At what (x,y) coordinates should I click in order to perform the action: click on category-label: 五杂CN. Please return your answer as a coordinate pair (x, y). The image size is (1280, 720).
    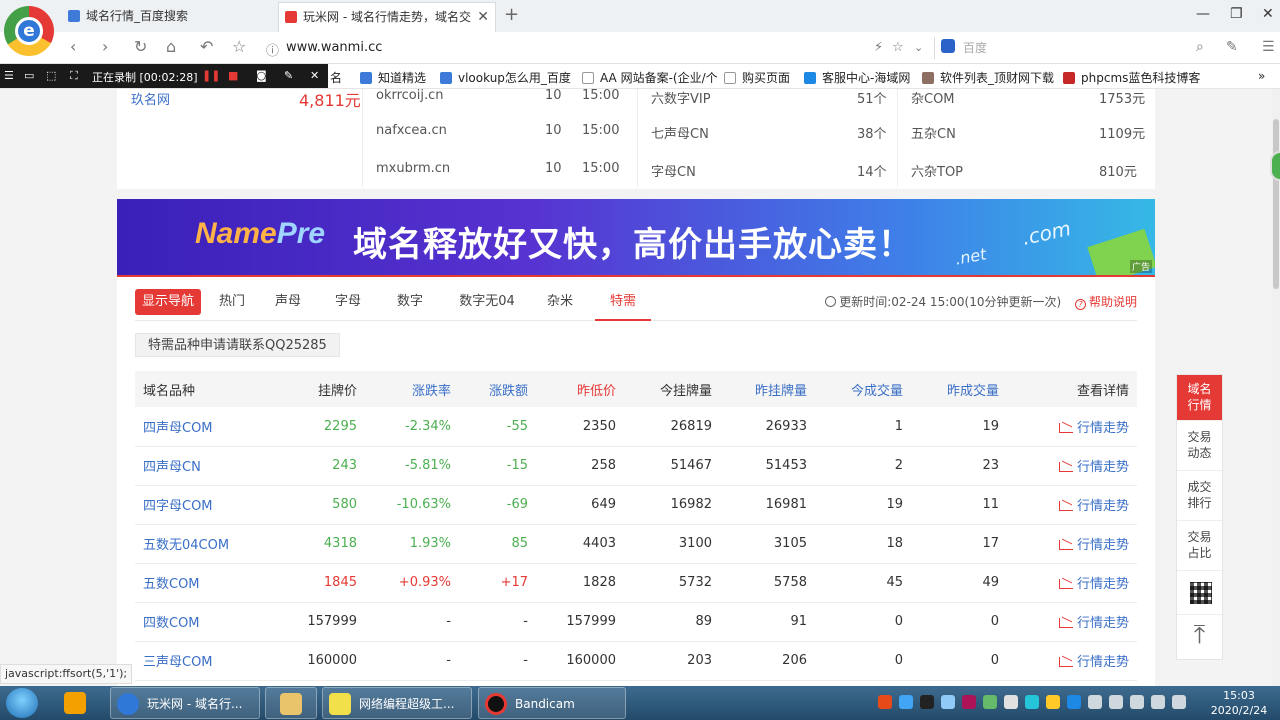
    Looking at the image, I should click on (933, 132).